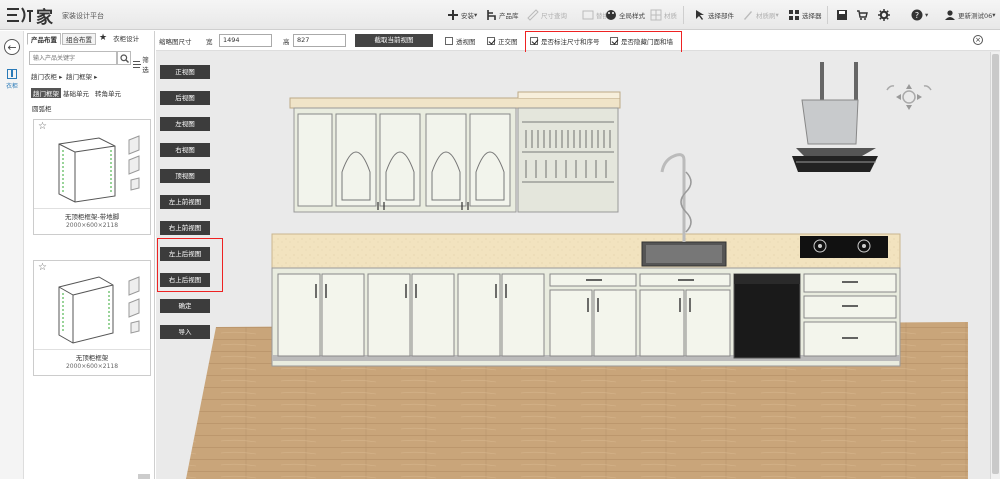 The height and width of the screenshot is (479, 1000). What do you see at coordinates (81, 76) in the screenshot?
I see `breadcrumb-sliding-frame: 趟门框架 ▸` at bounding box center [81, 76].